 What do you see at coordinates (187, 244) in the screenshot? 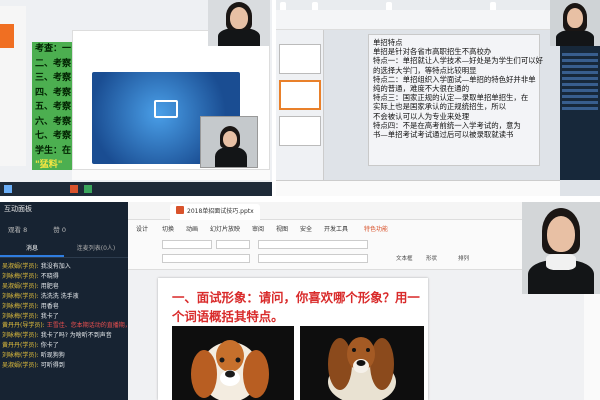
I see `font-select` at bounding box center [187, 244].